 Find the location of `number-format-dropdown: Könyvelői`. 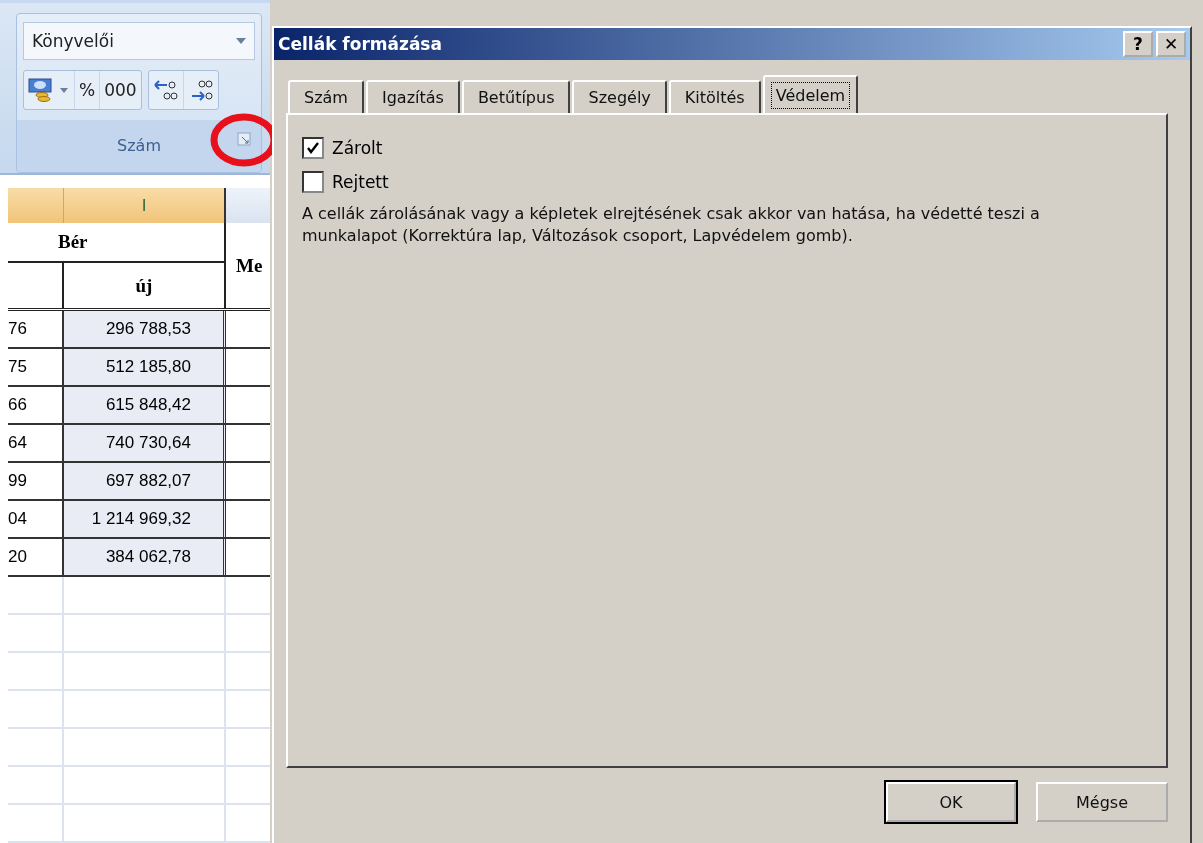

number-format-dropdown: Könyvelői is located at coordinates (139, 40).